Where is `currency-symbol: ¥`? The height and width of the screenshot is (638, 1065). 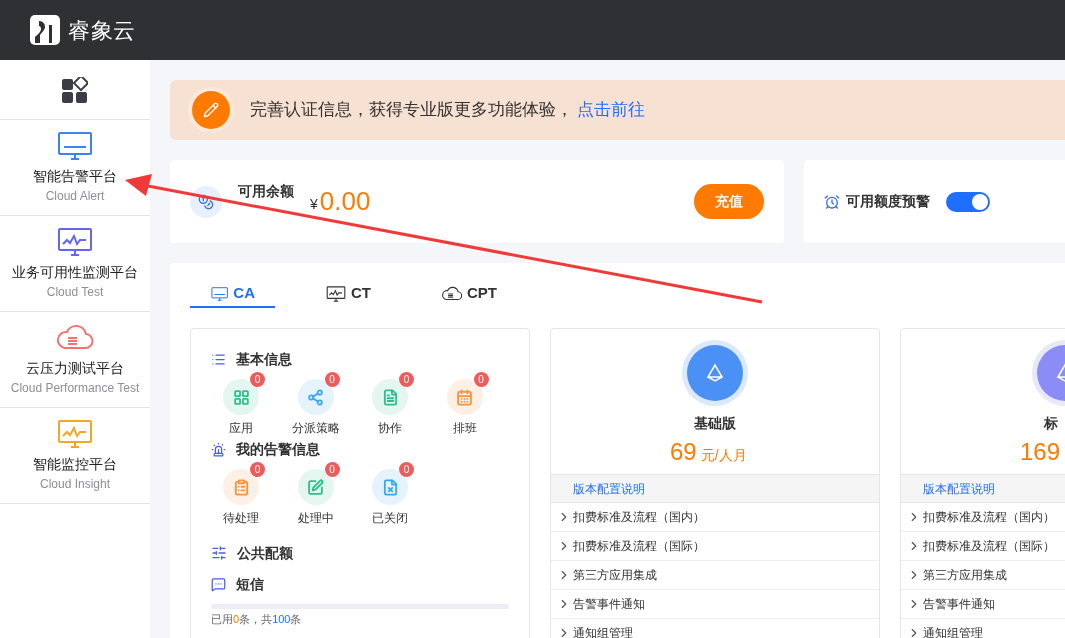
currency-symbol: ¥ is located at coordinates (314, 204).